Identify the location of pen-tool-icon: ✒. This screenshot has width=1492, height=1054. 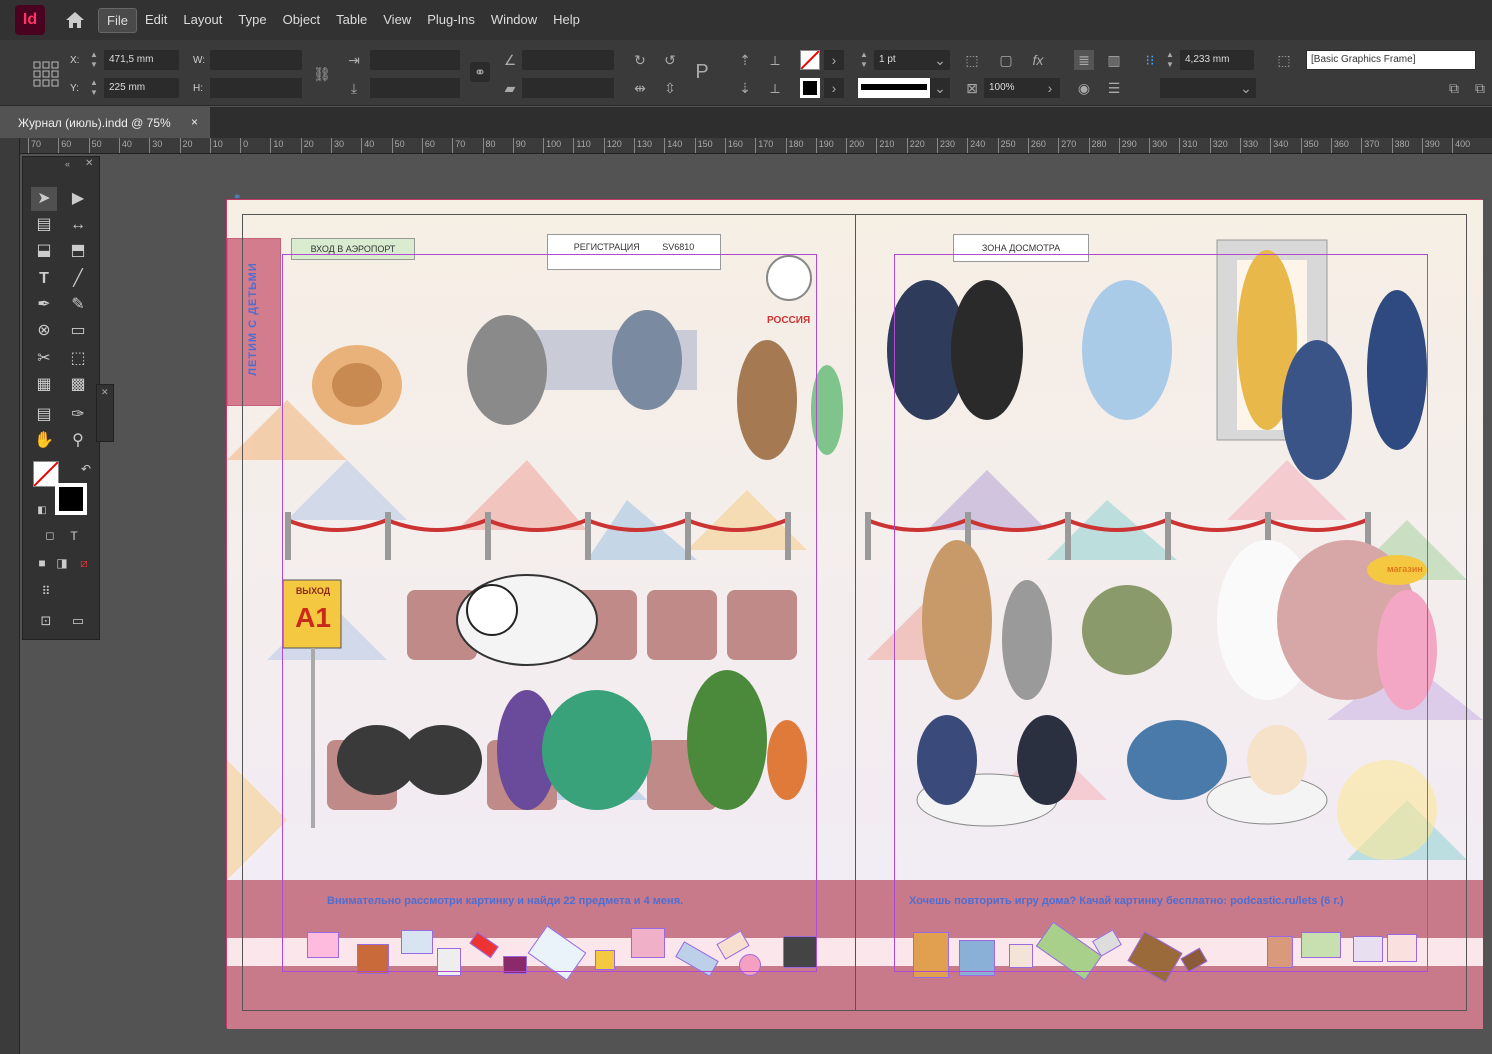
(44, 305).